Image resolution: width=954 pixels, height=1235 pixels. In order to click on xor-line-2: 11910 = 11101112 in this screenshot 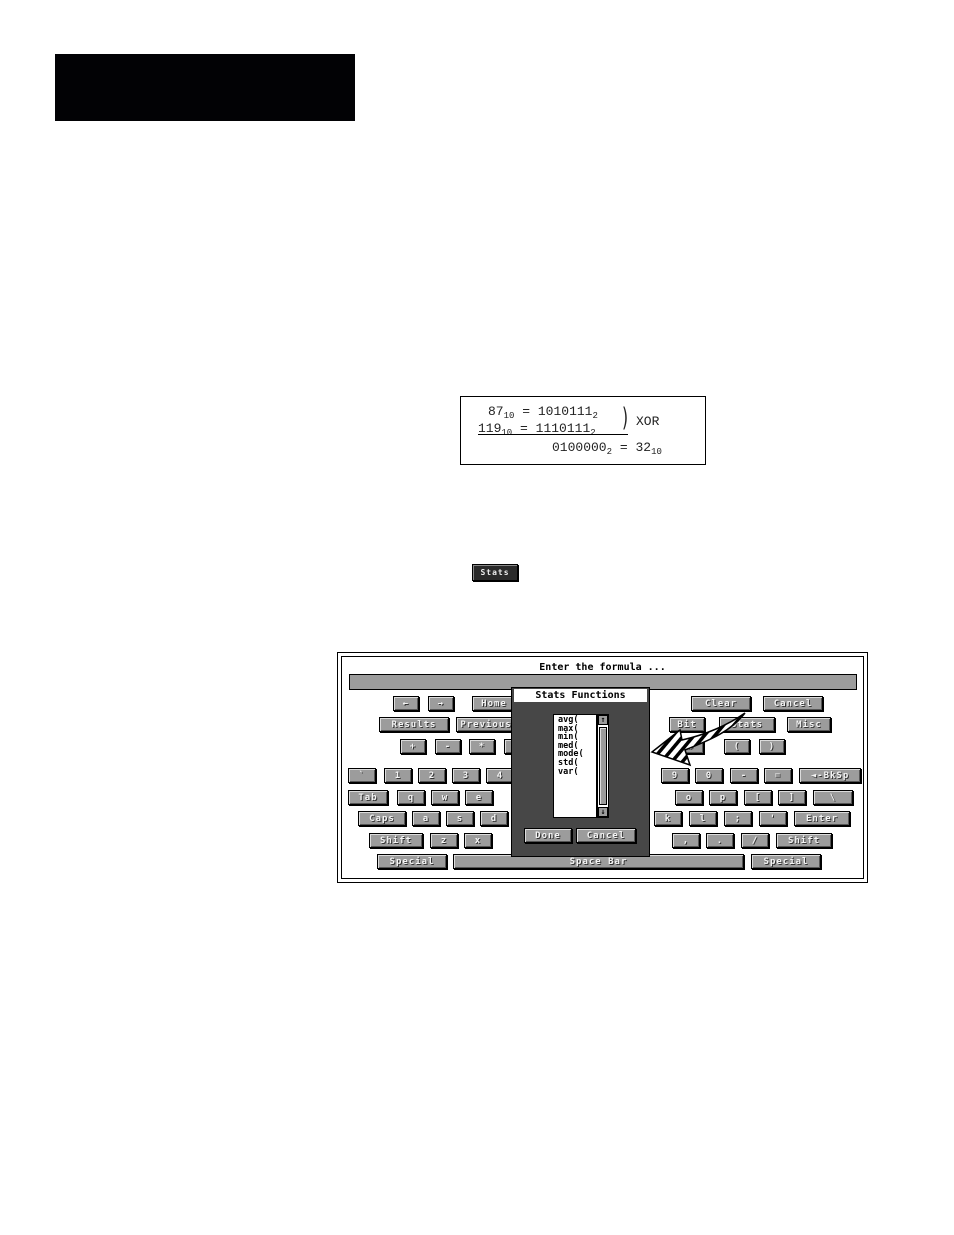, I will do `click(537, 429)`.